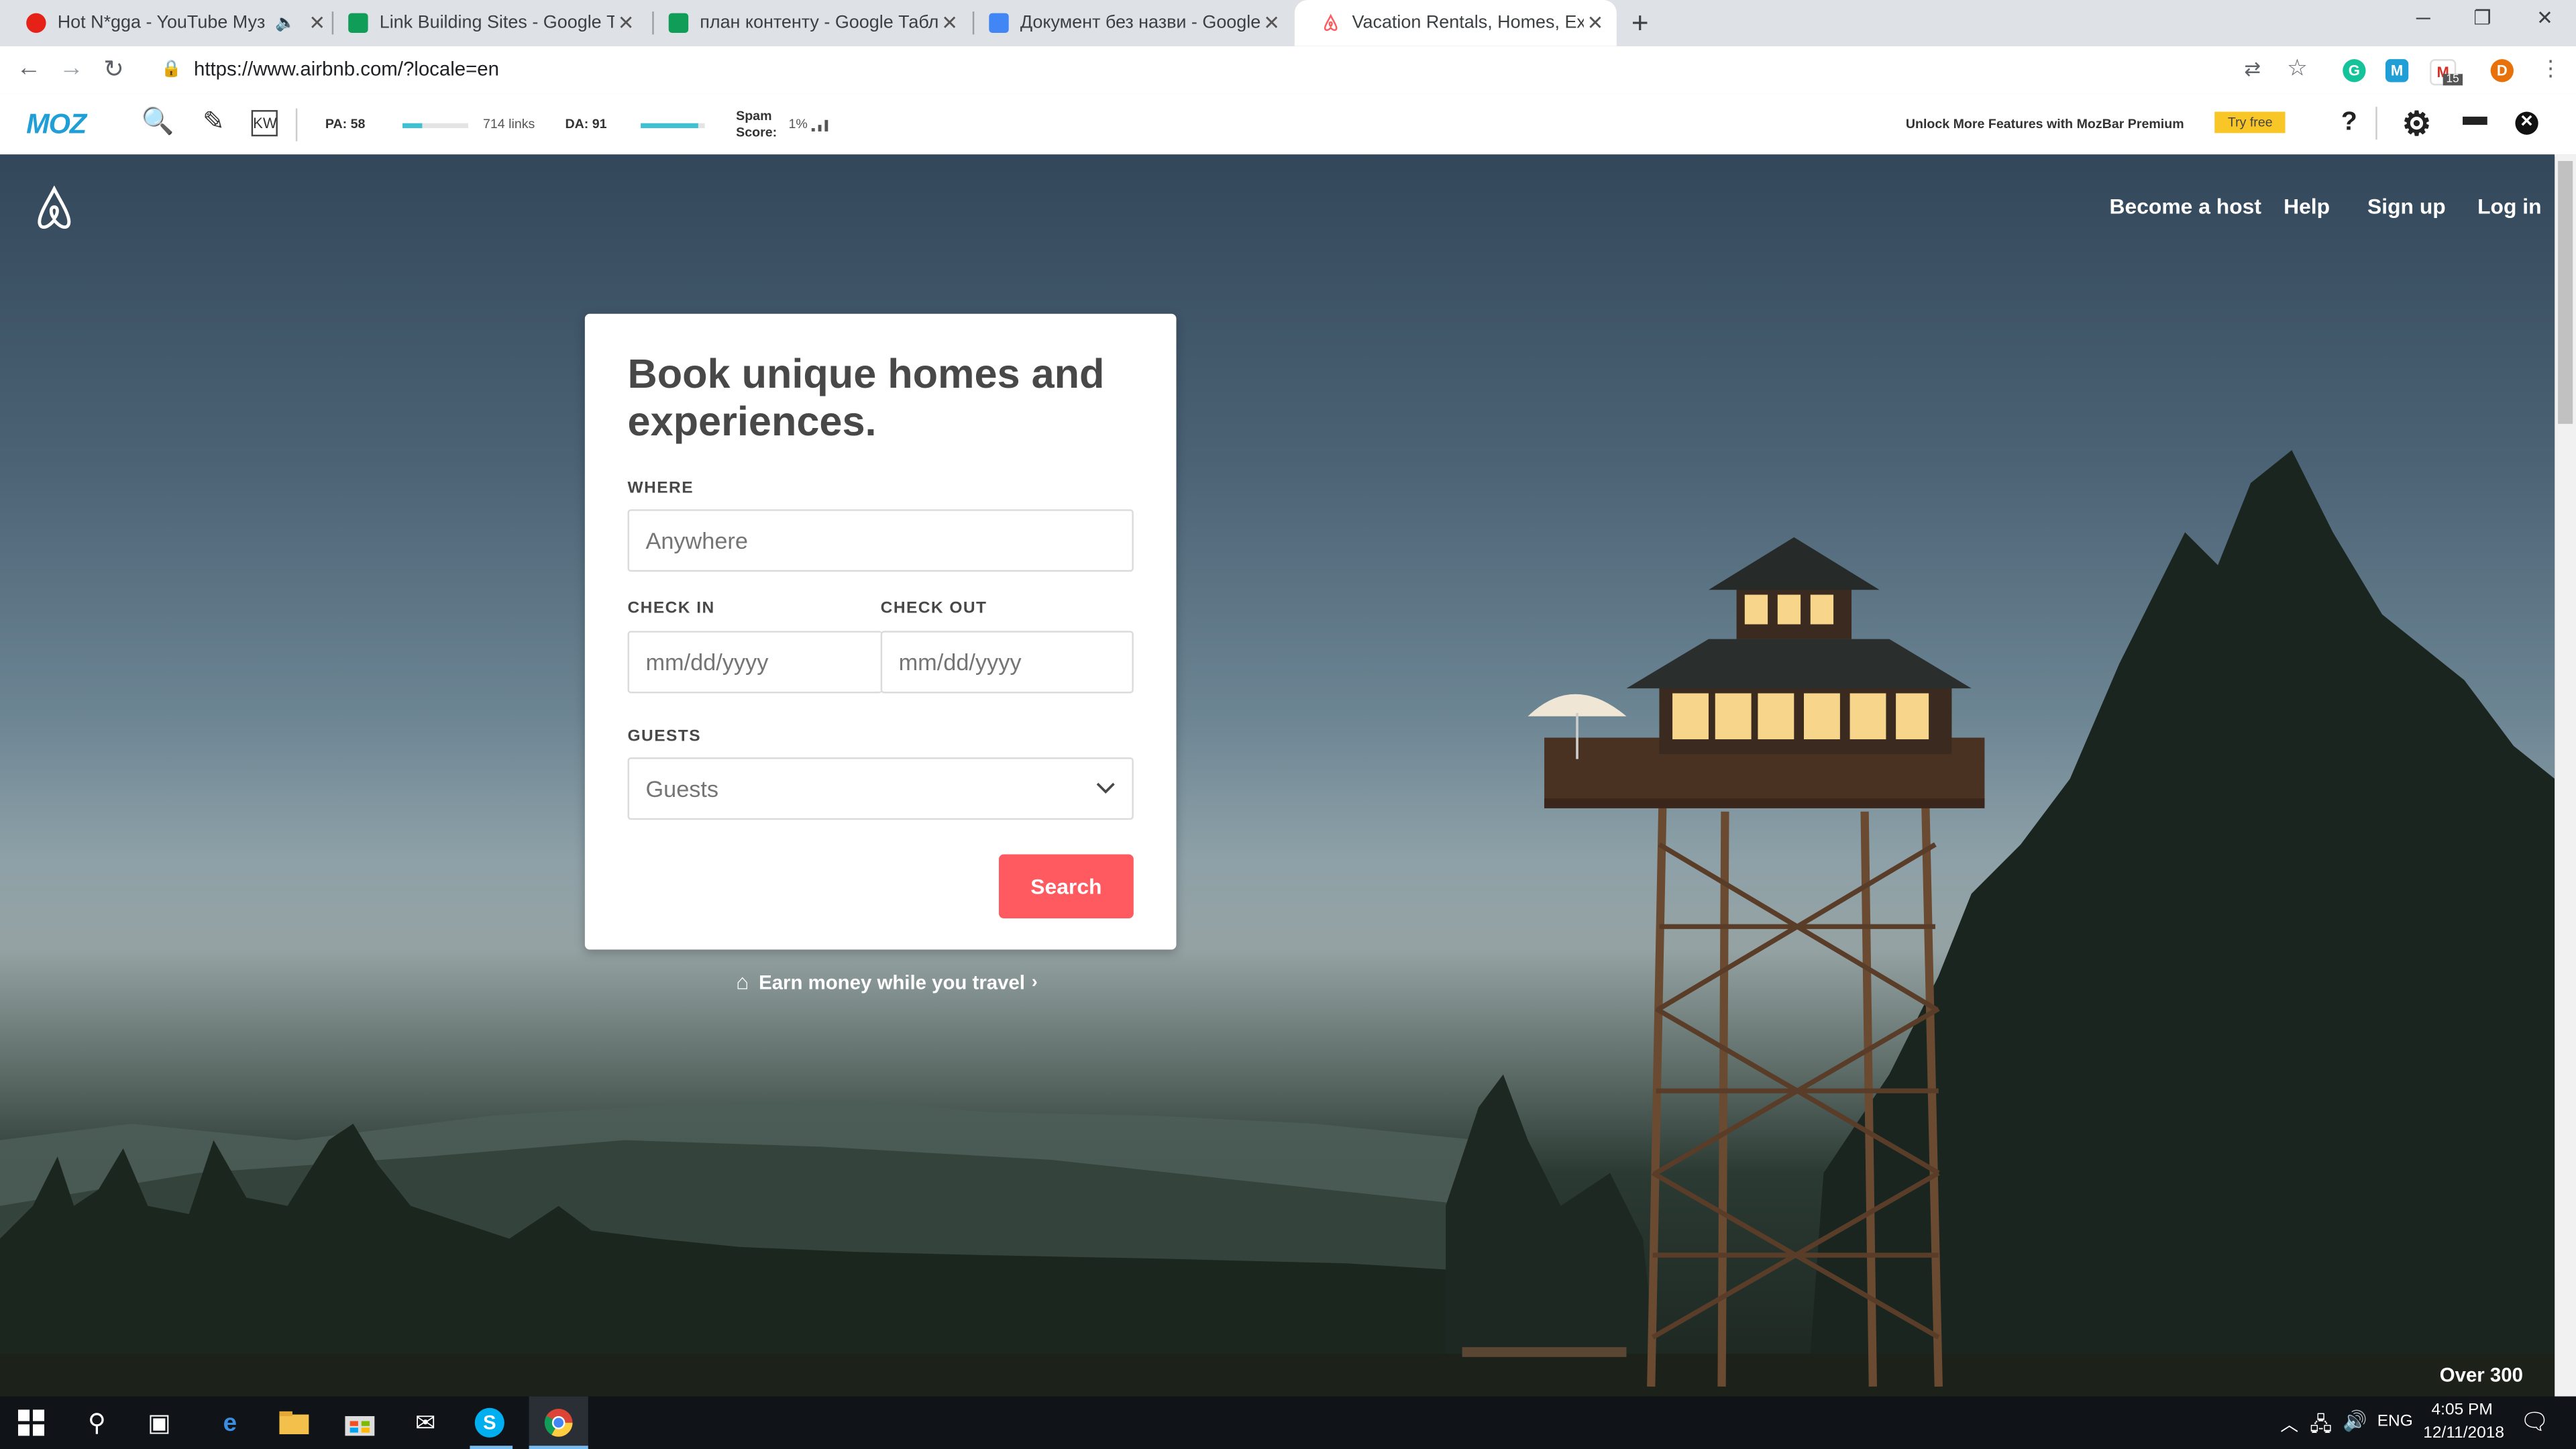 This screenshot has height=1449, width=2576. What do you see at coordinates (798, 123) in the screenshot?
I see `spam-score-value: 1%` at bounding box center [798, 123].